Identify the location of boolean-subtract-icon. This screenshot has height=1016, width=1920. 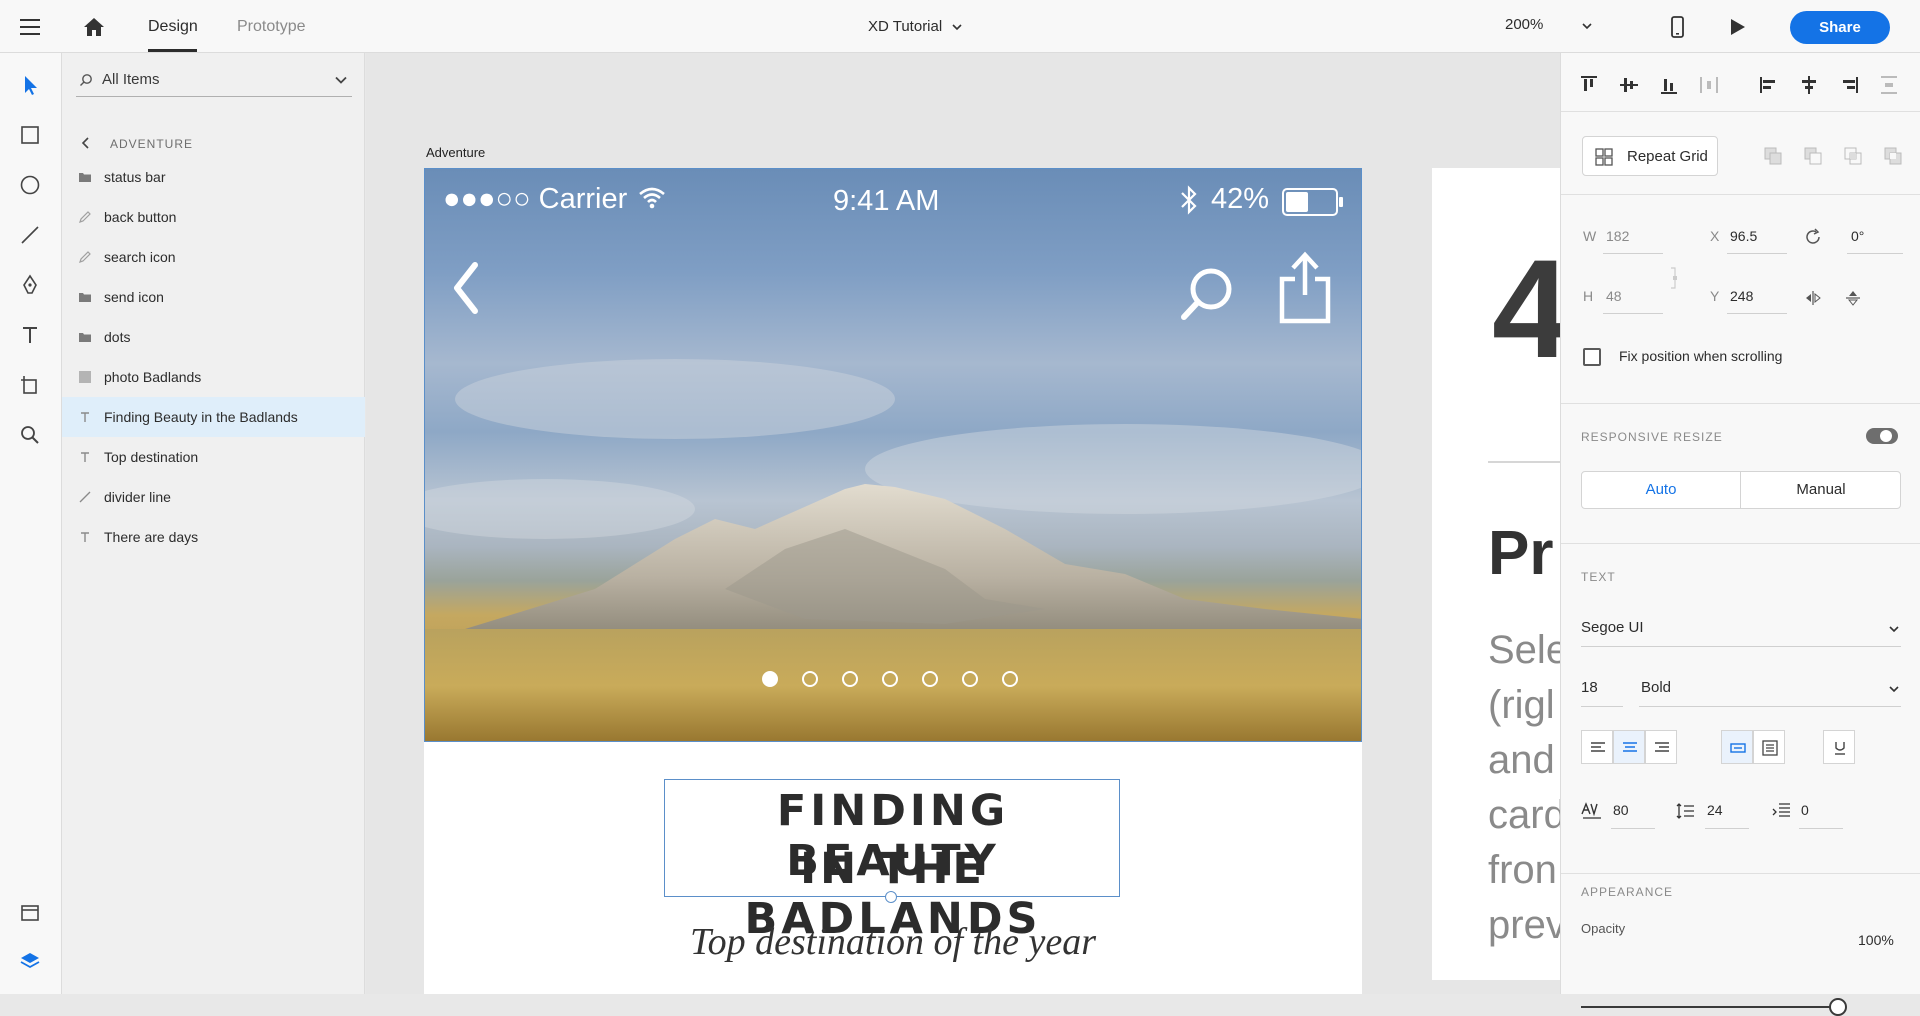
(1813, 156).